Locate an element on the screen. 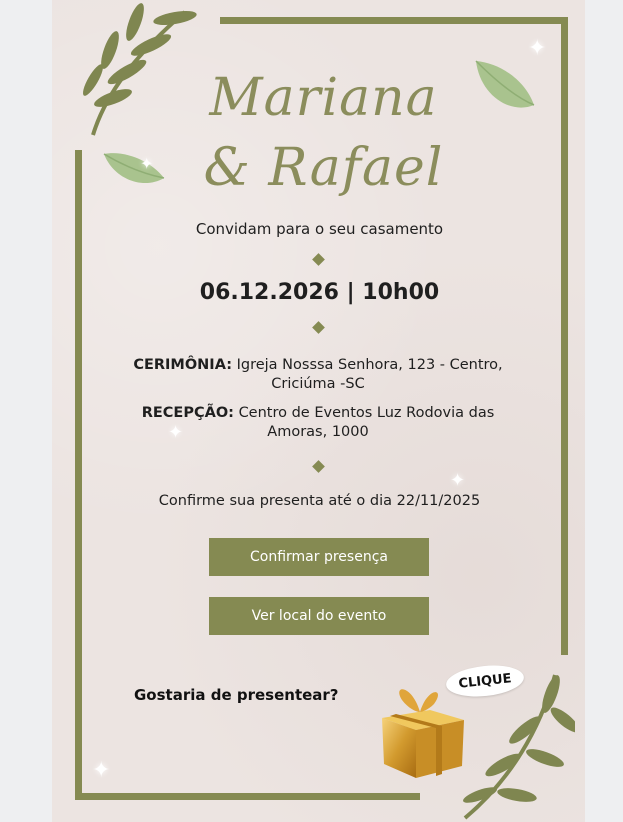 This screenshot has width=623, height=822. confirm-attendance-button: Confirmar presença is located at coordinates (319, 557).